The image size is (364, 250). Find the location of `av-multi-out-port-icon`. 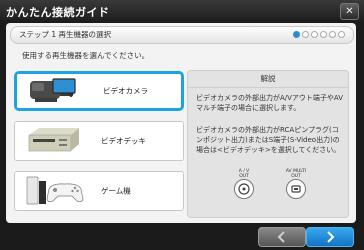

av-multi-out-port-icon is located at coordinates (296, 189).